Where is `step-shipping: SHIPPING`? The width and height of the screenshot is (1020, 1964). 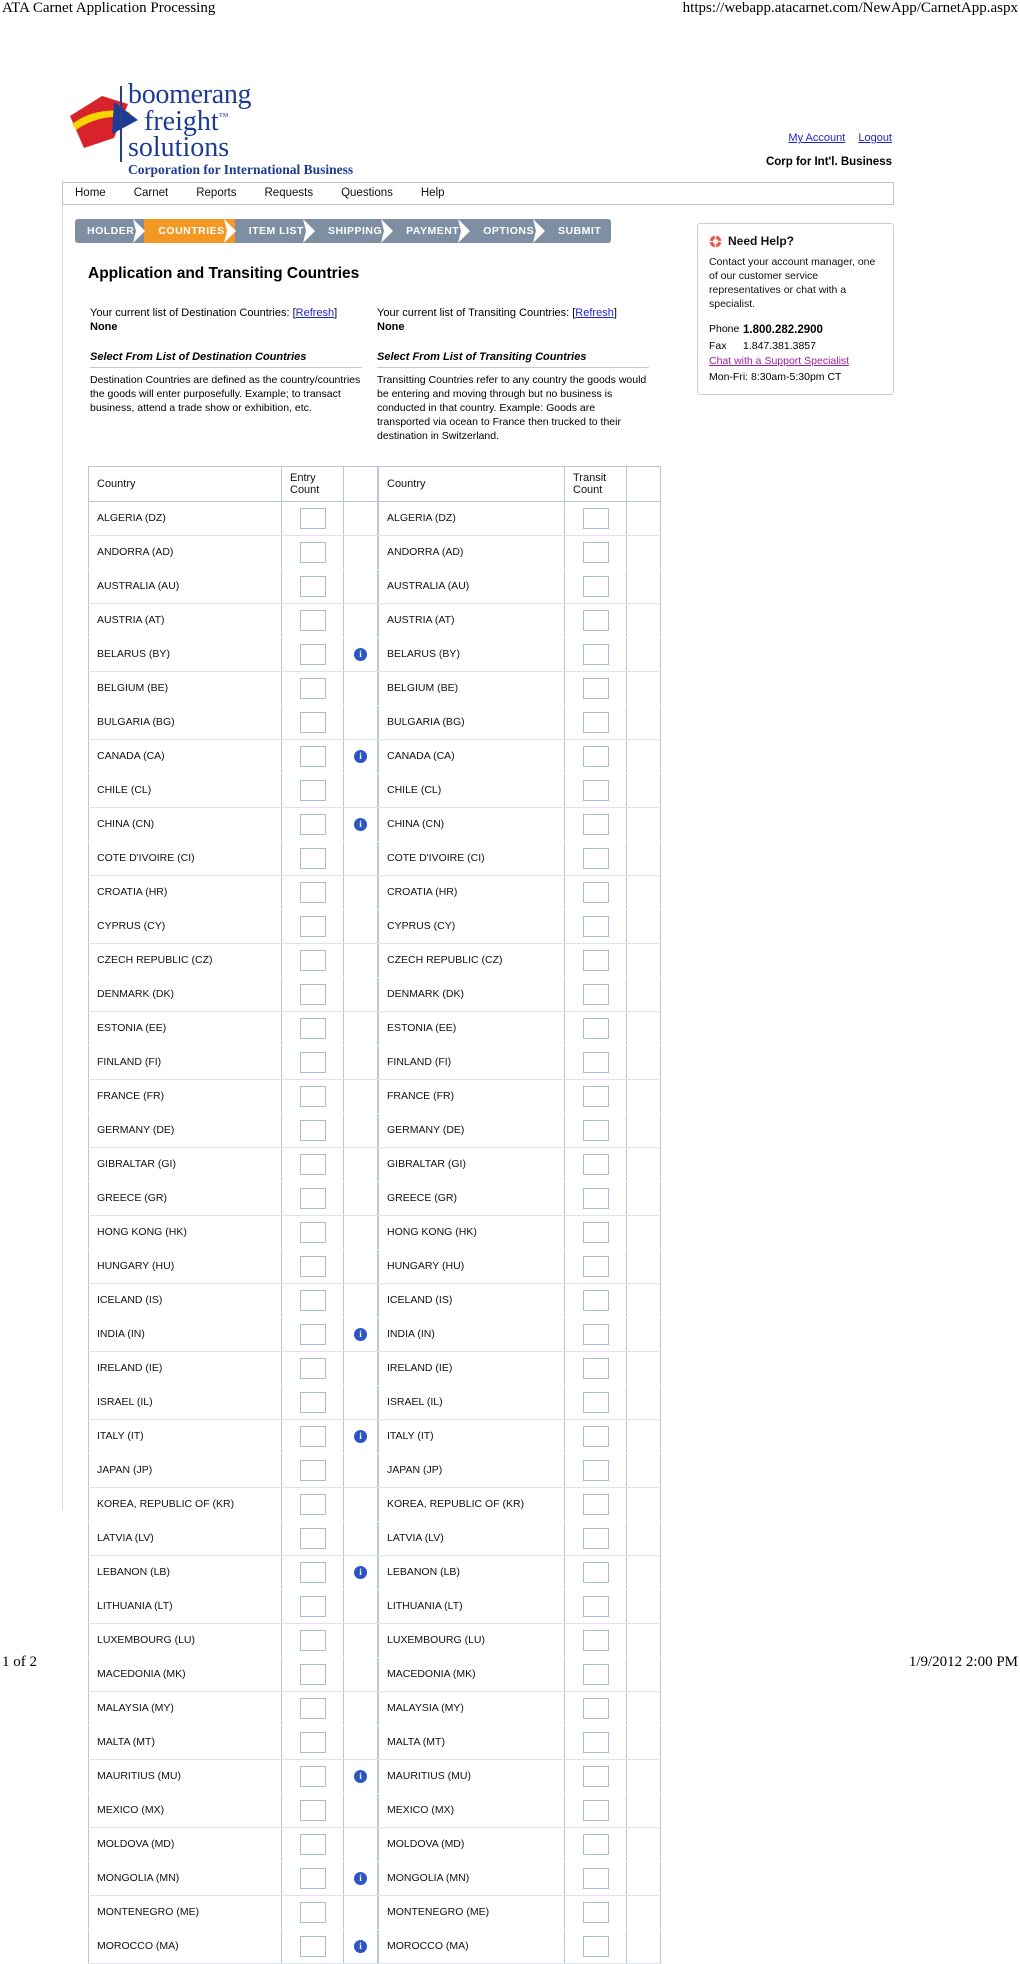
step-shipping: SHIPPING is located at coordinates (353, 231).